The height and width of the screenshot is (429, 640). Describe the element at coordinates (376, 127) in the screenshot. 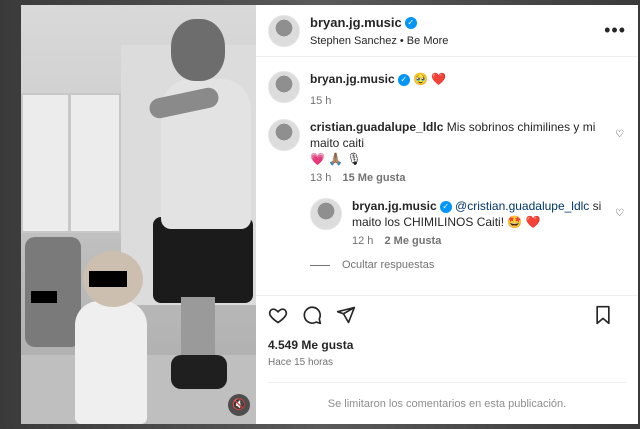

I see `comment-username: cristian.guadalupe_ldlc` at that location.